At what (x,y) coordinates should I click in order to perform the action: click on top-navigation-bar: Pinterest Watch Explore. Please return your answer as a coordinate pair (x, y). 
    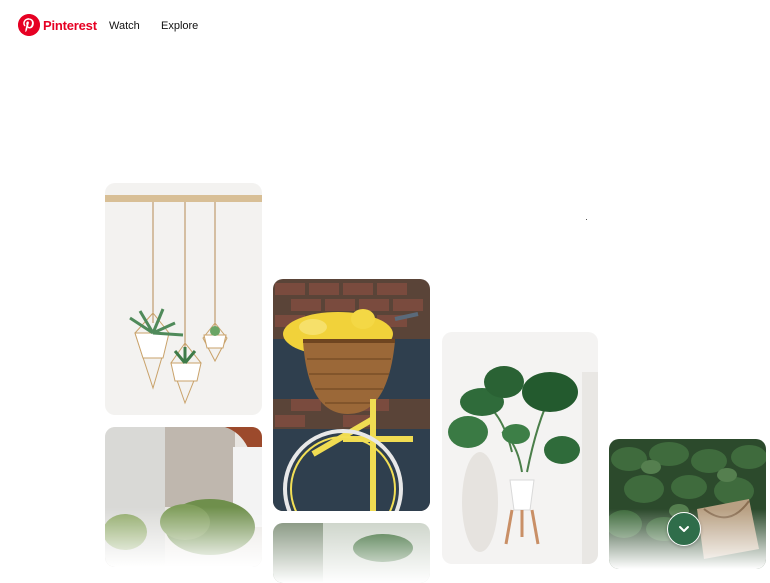
    Looking at the image, I should click on (385, 28).